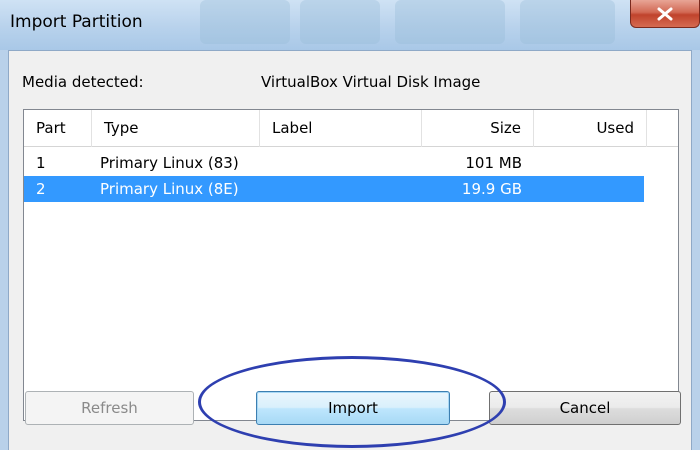 The width and height of the screenshot is (700, 450). Describe the element at coordinates (371, 82) in the screenshot. I see `media-detected-value: VirtualBox Virtual Disk Image` at that location.